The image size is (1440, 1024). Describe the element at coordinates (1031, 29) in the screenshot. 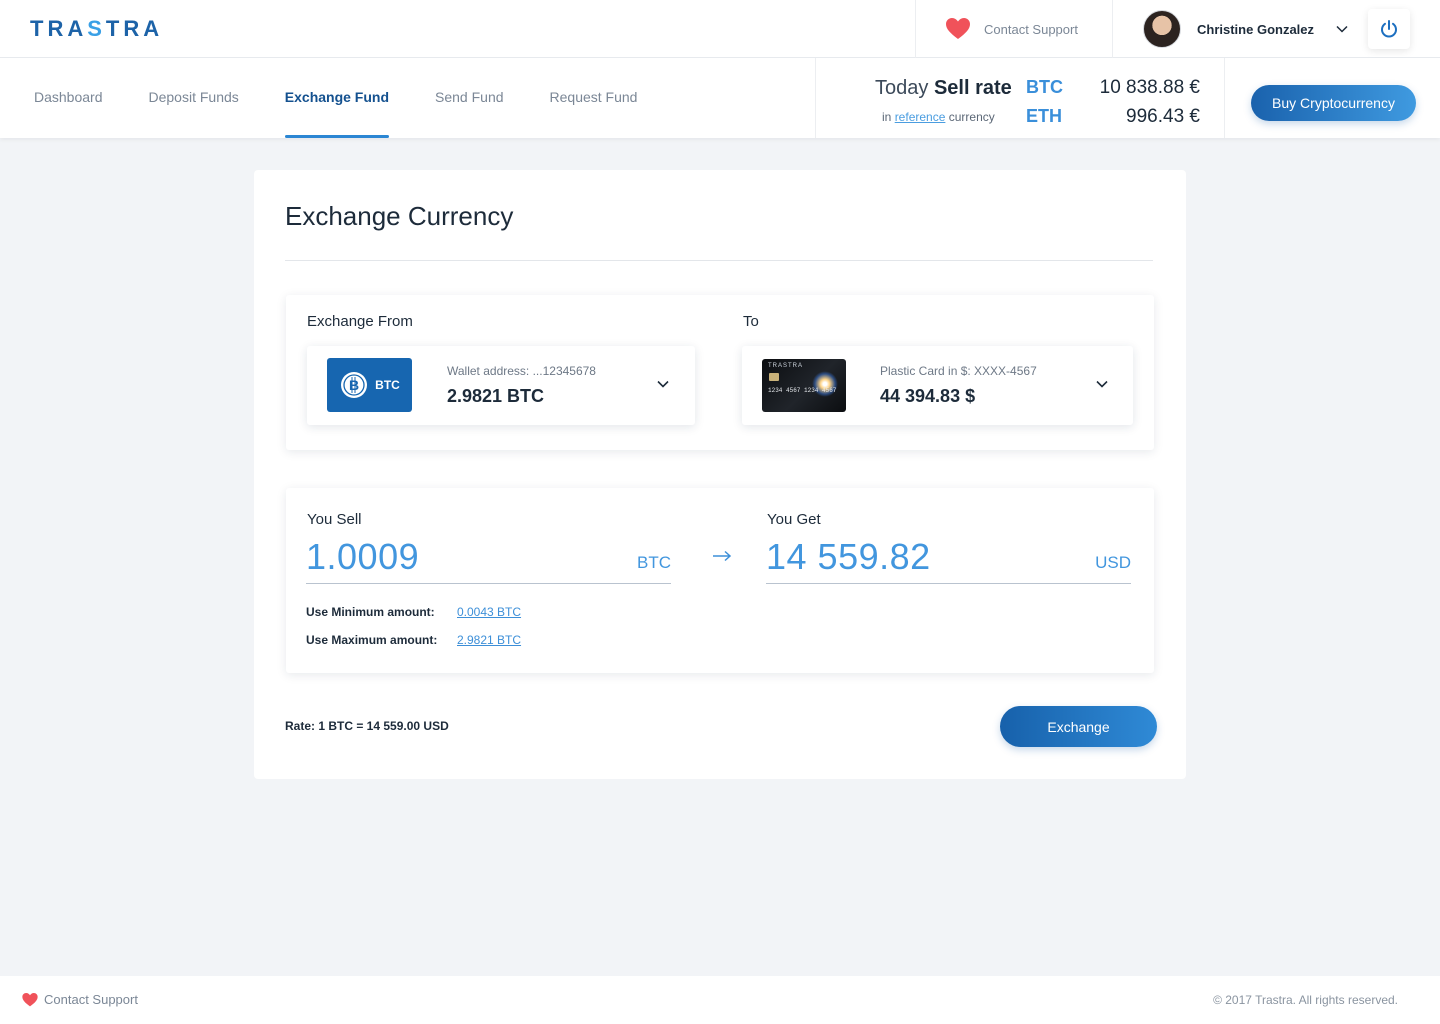

I see `contact-support-label: Contact Support` at that location.